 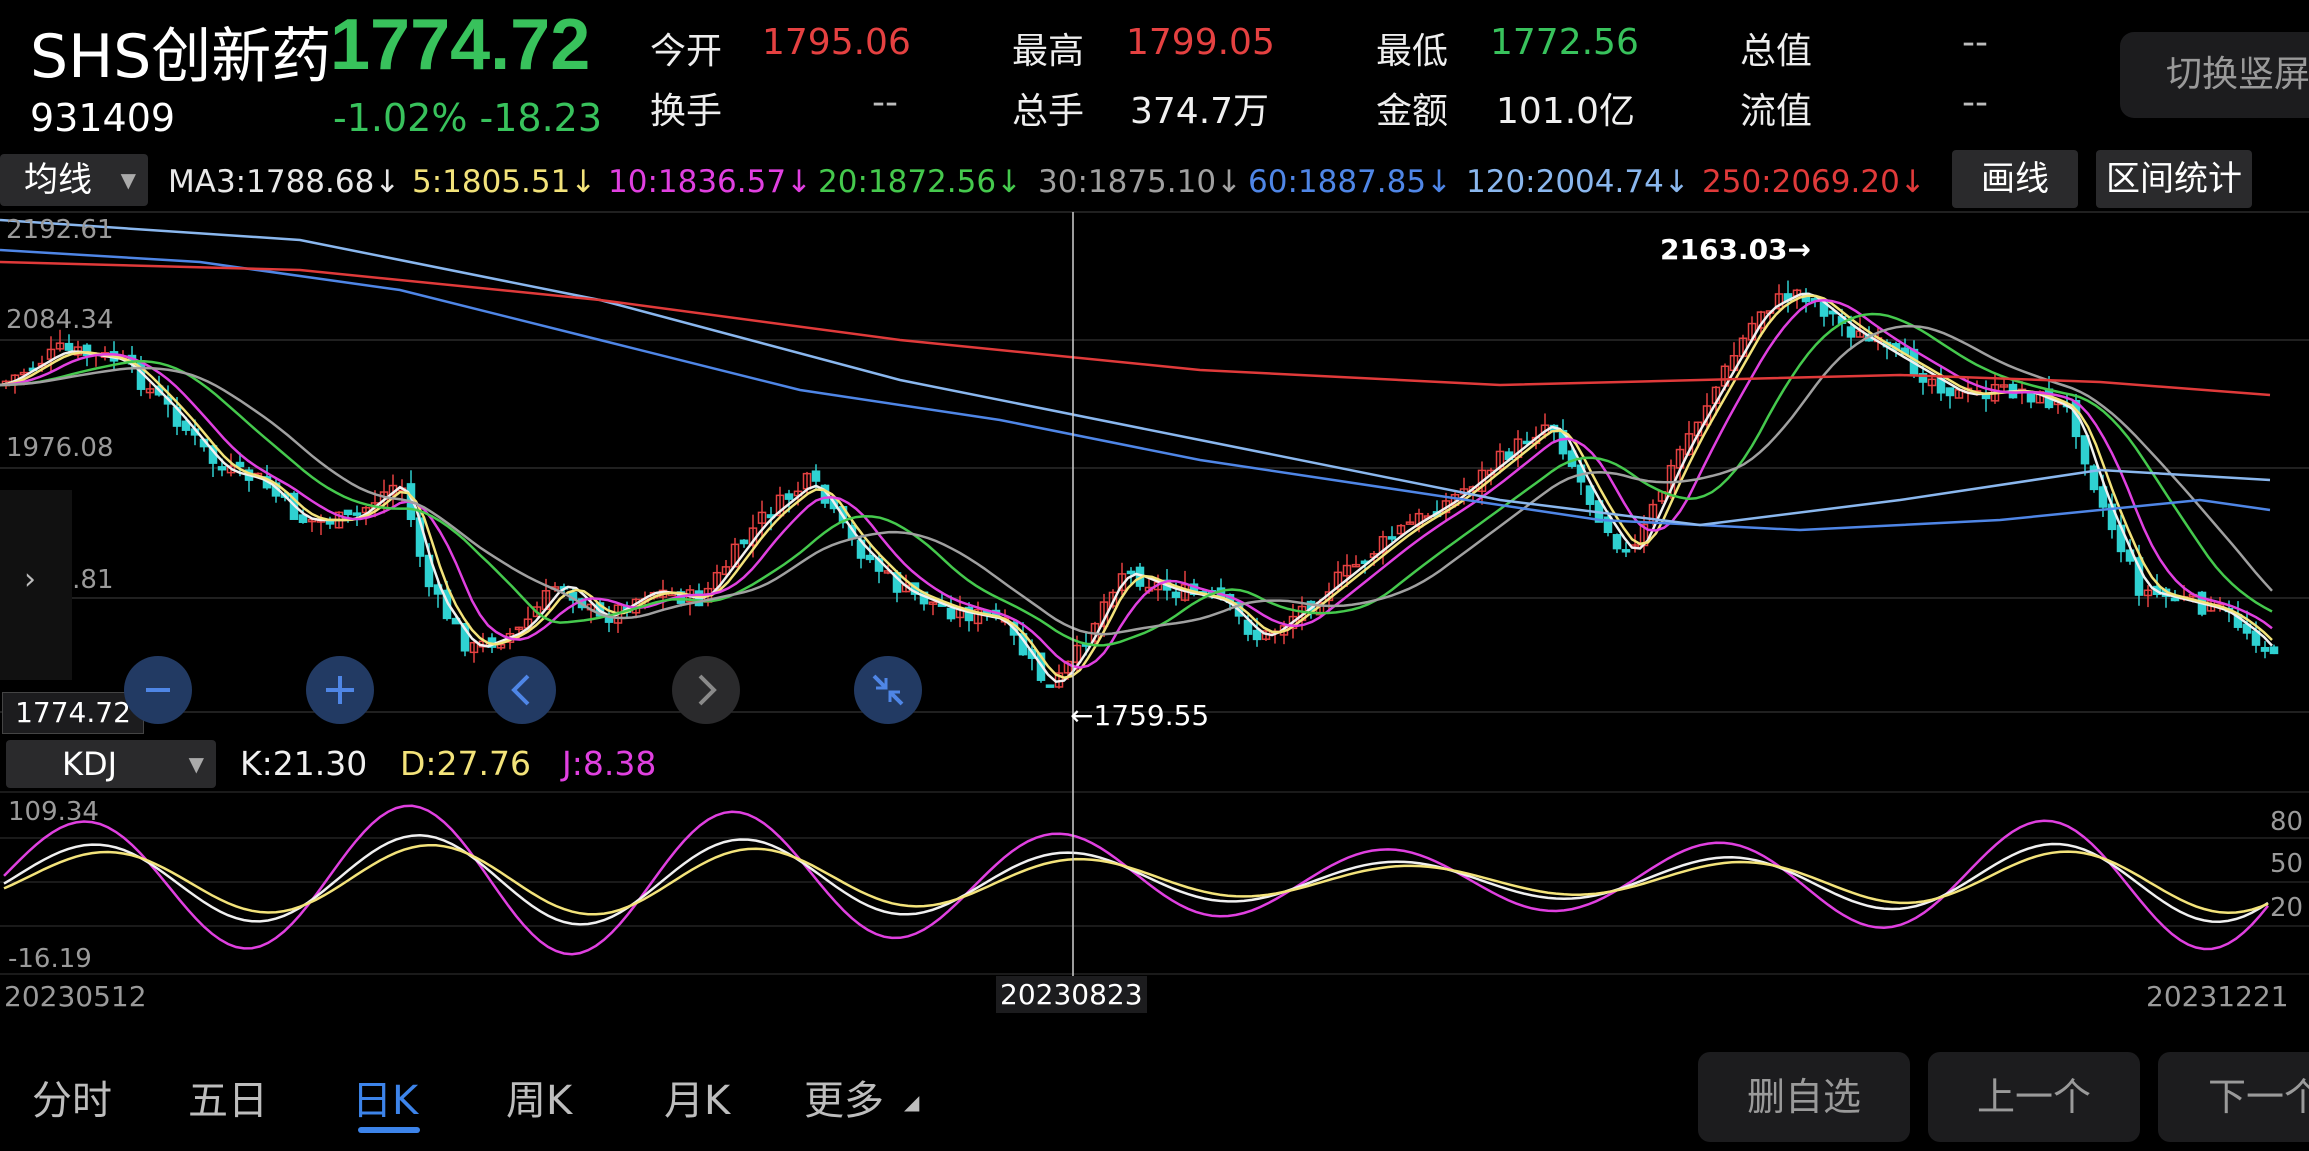 What do you see at coordinates (912, 1102) in the screenshot?
I see `more-triangle-icon: ◢` at bounding box center [912, 1102].